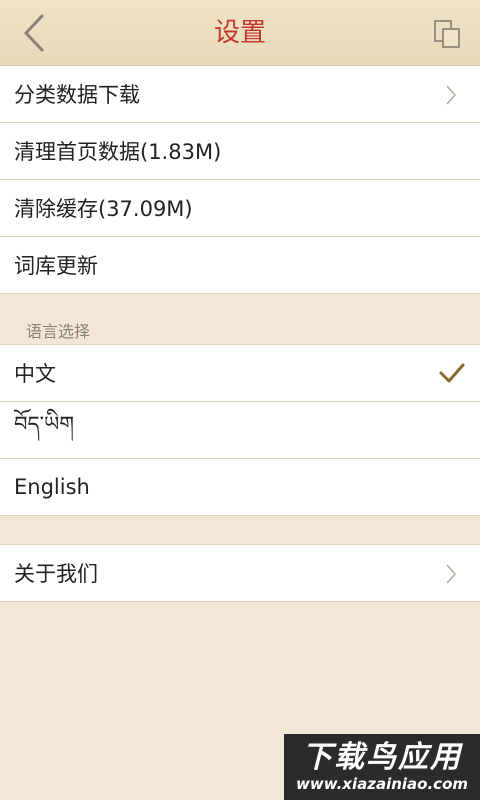 Image resolution: width=480 pixels, height=800 pixels. I want to click on language-option-chinese: 中文, so click(240, 373).